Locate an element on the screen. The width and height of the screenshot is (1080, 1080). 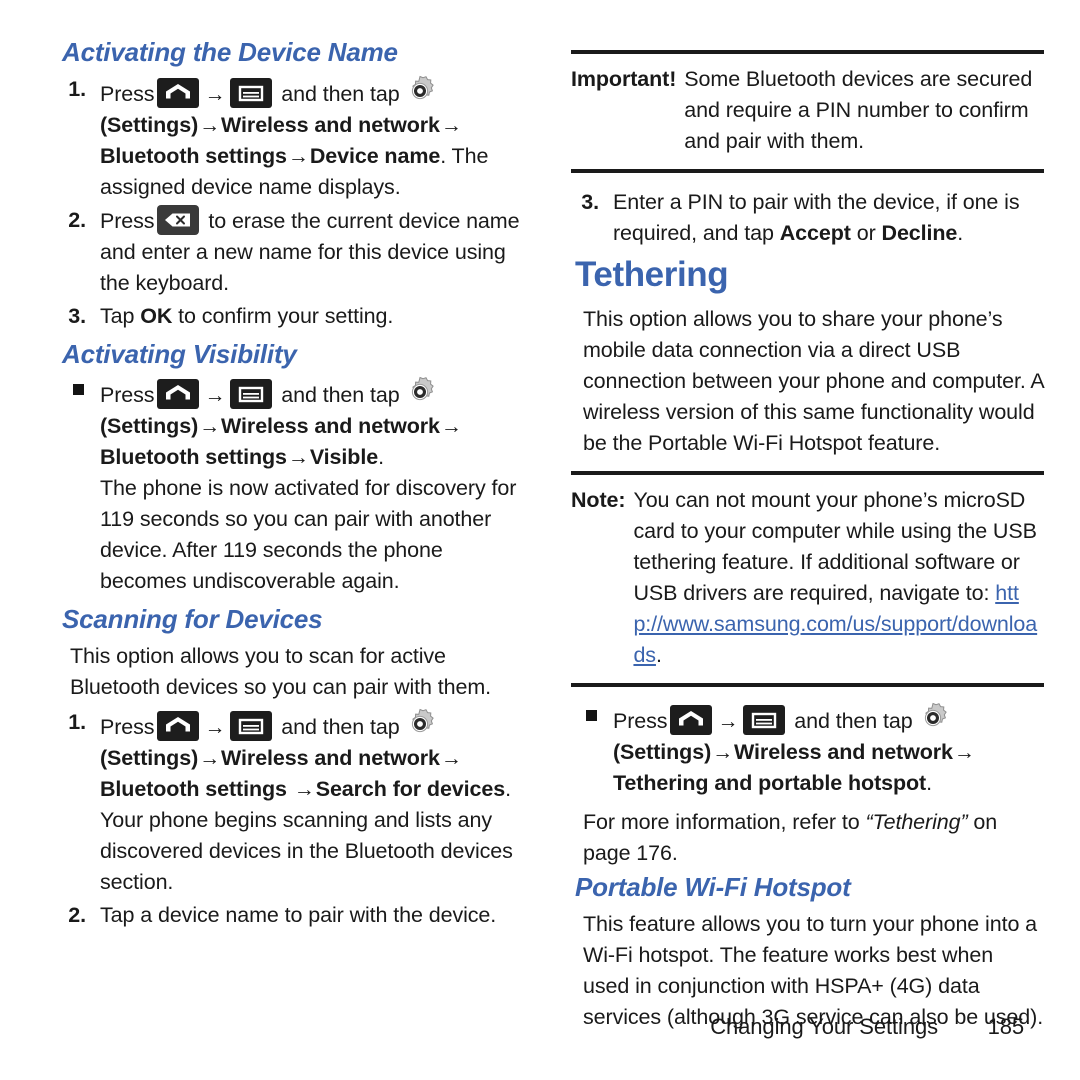
cross-ref-title: “Tethering” is located at coordinates (916, 822).